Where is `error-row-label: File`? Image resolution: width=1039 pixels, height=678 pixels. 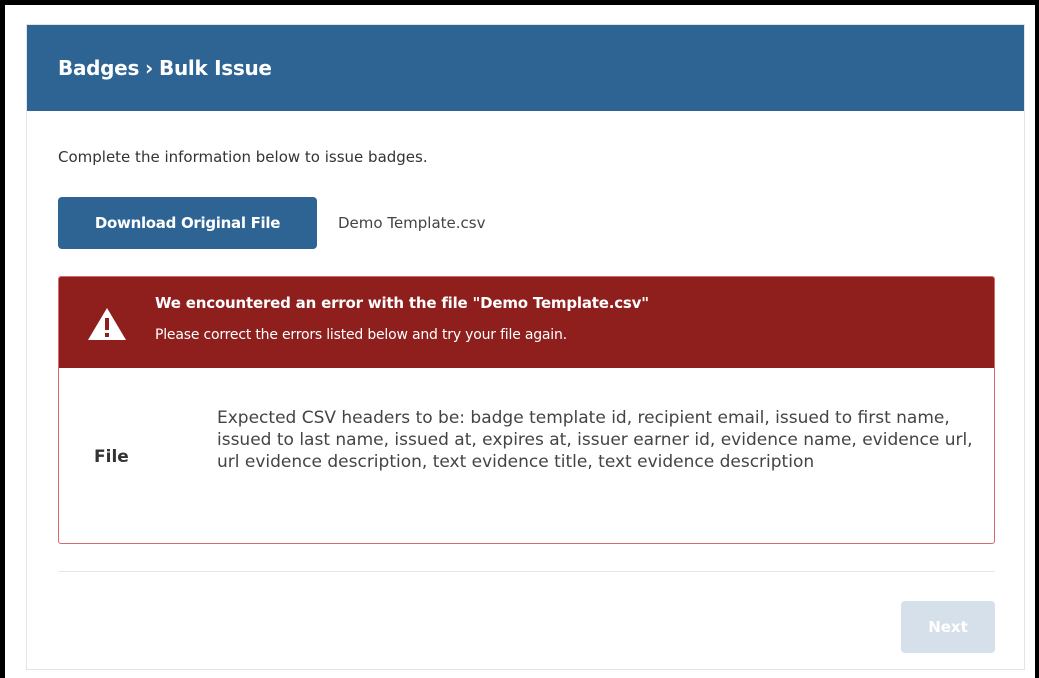
error-row-label: File is located at coordinates (111, 457).